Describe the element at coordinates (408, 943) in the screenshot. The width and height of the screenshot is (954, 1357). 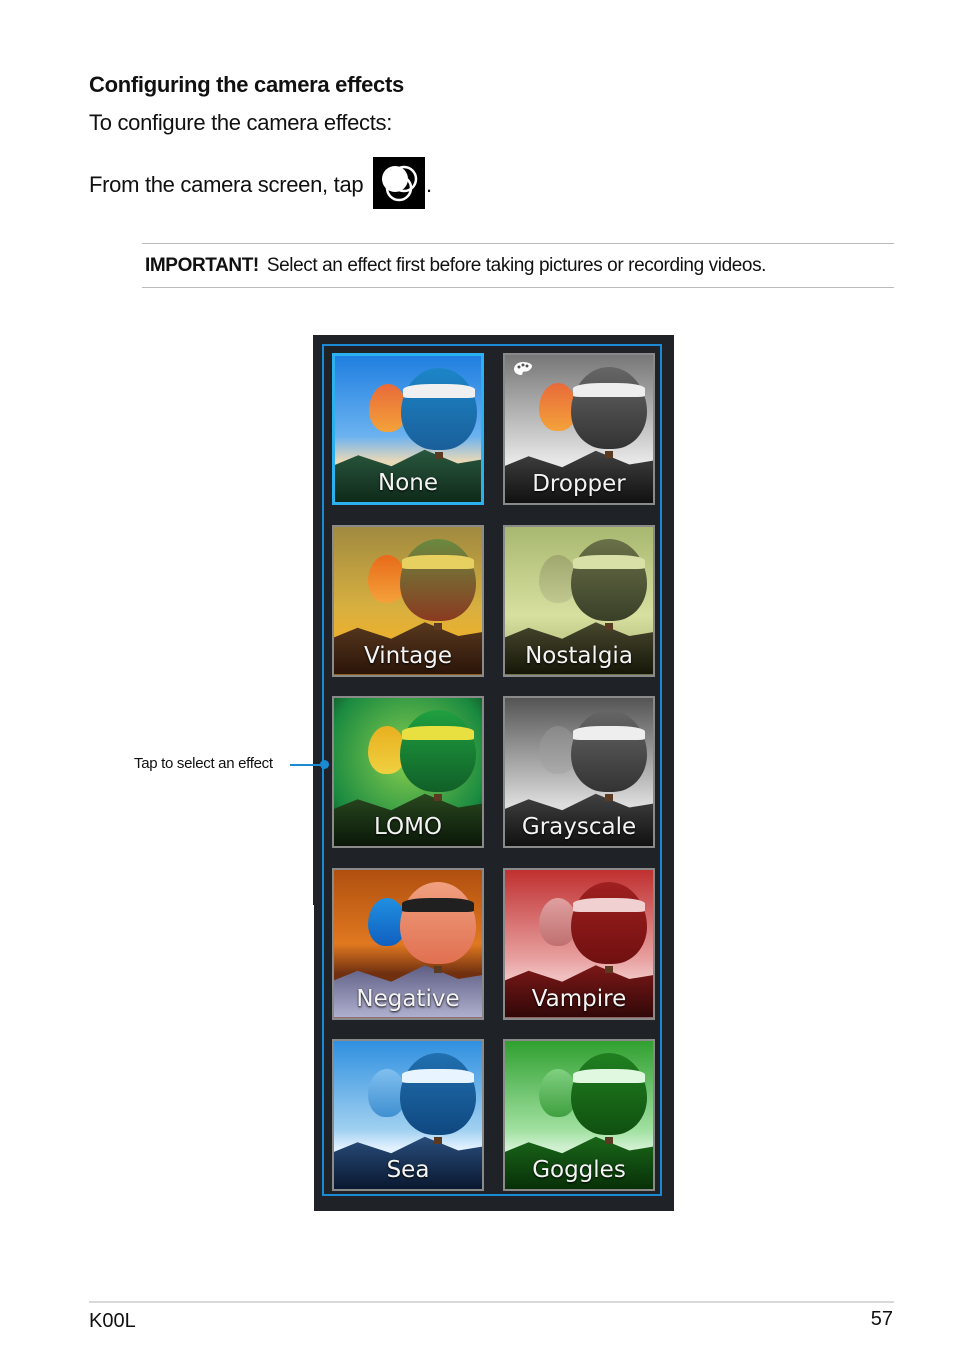
I see `effect-tile-negative: Negative` at that location.